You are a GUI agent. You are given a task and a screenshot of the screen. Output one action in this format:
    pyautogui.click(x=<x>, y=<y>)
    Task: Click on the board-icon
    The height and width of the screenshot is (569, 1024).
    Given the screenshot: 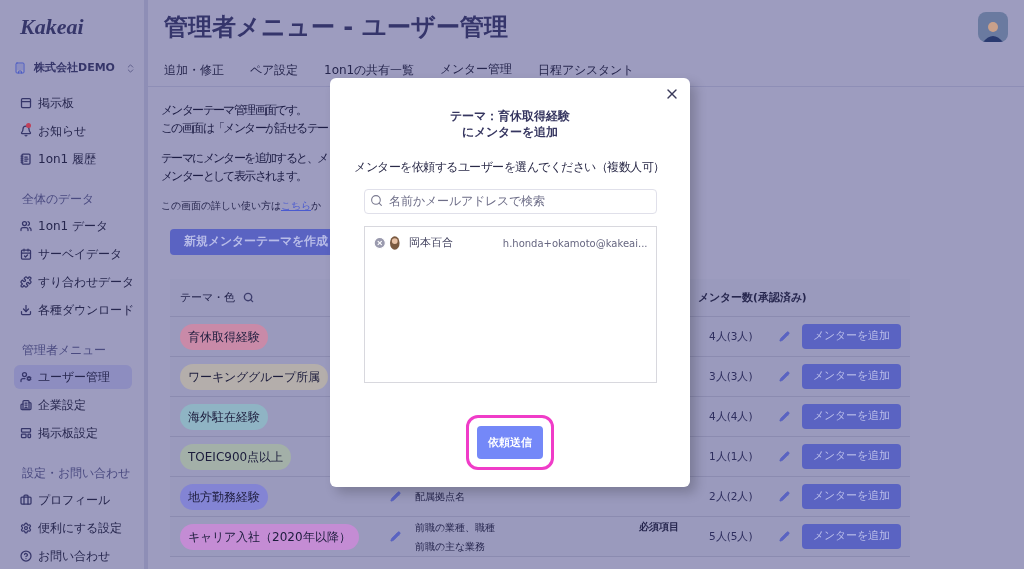 What is the action you would take?
    pyautogui.click(x=26, y=102)
    